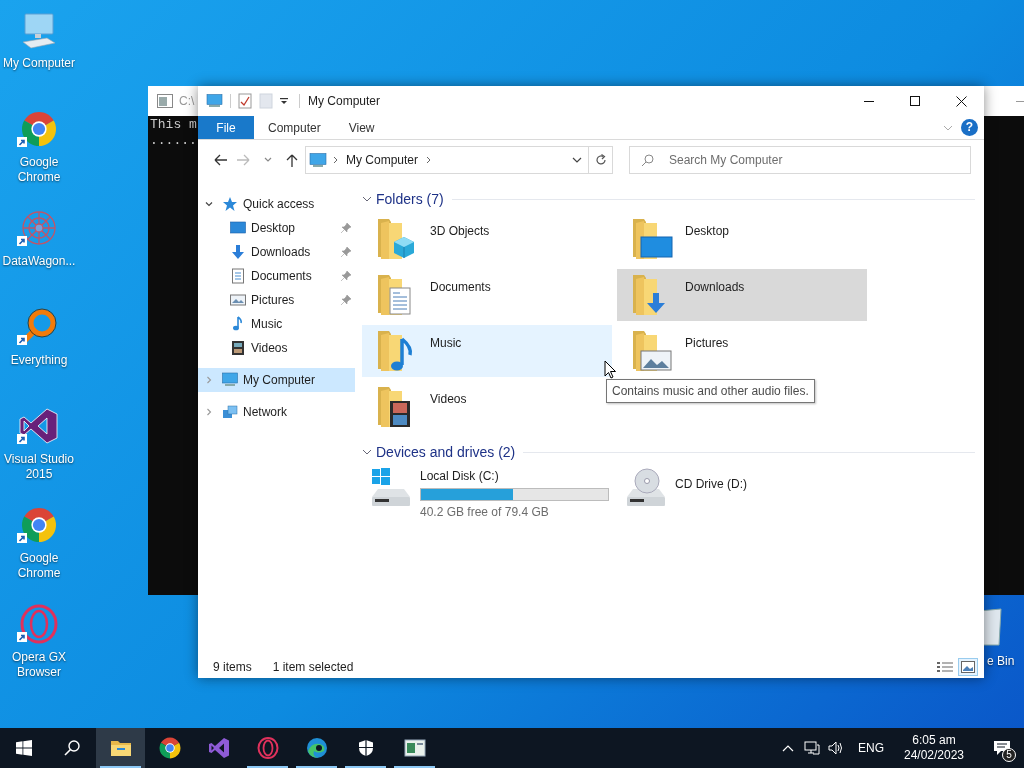  I want to click on folder-item: Music, so click(487, 351).